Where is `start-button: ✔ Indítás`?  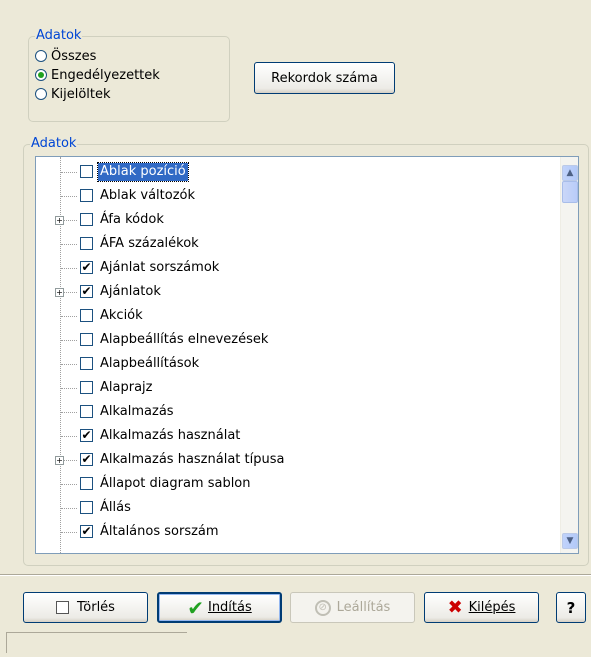 start-button: ✔ Indítás is located at coordinates (219, 607).